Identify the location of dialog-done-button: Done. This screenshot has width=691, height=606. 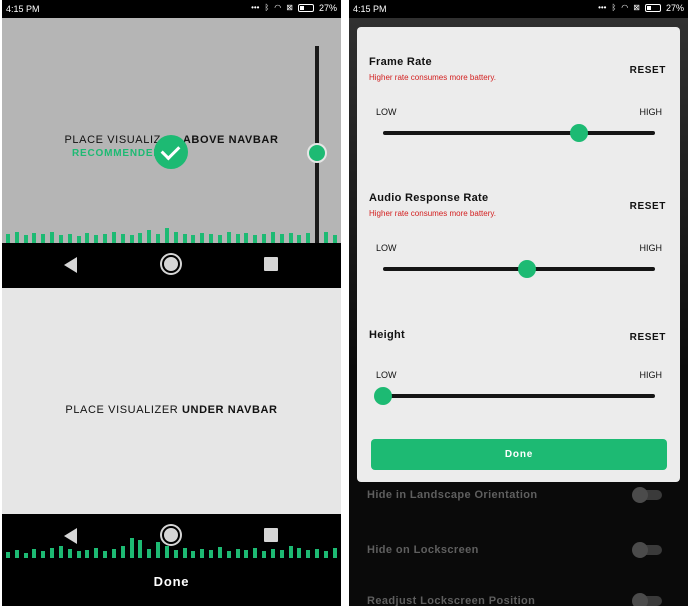
(519, 454).